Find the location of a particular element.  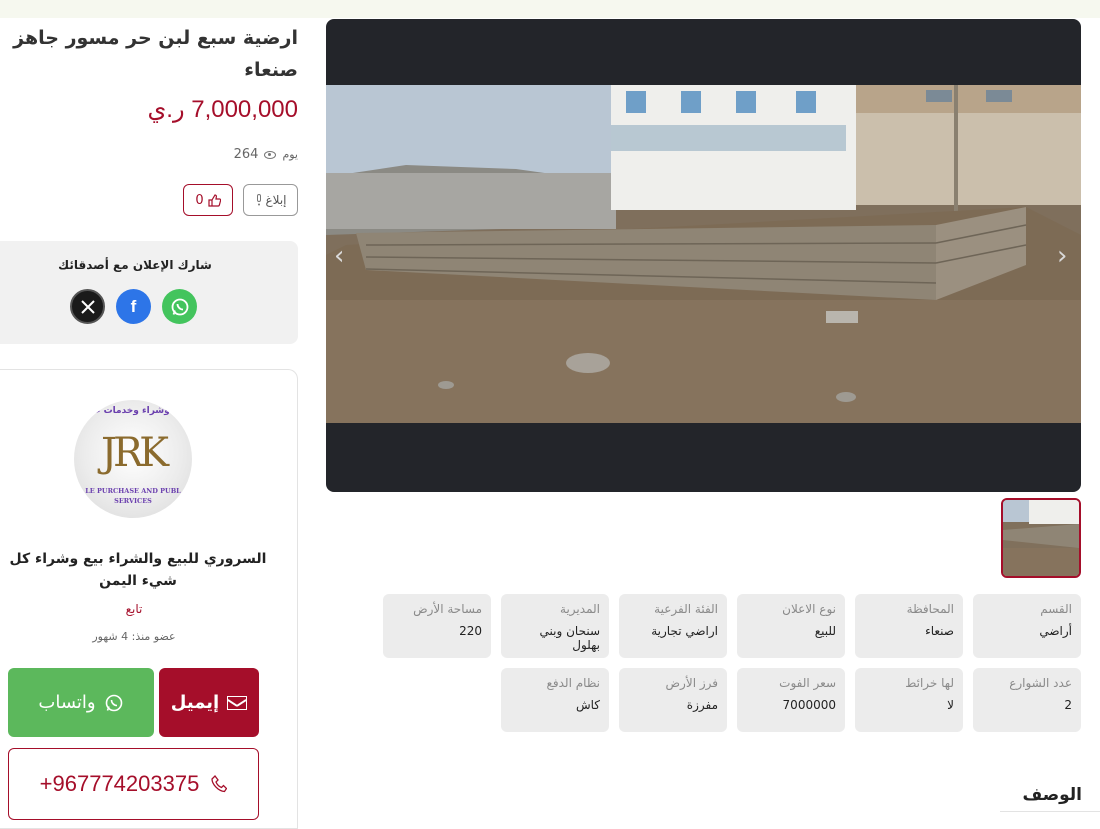

x-share-button is located at coordinates (87, 306).